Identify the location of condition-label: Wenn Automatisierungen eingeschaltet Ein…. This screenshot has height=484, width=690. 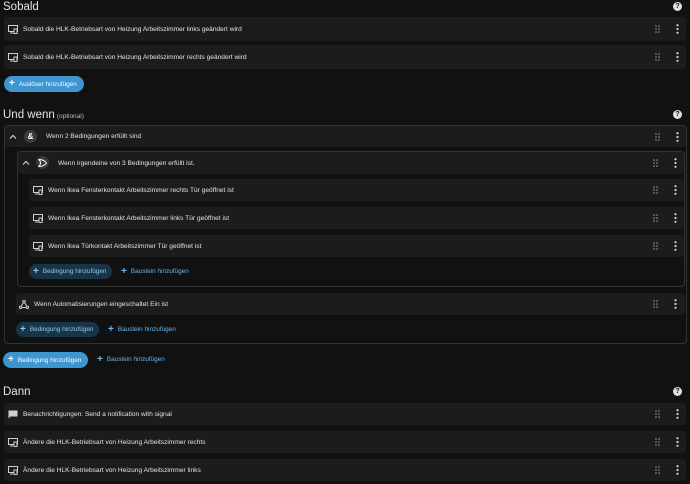
(101, 304).